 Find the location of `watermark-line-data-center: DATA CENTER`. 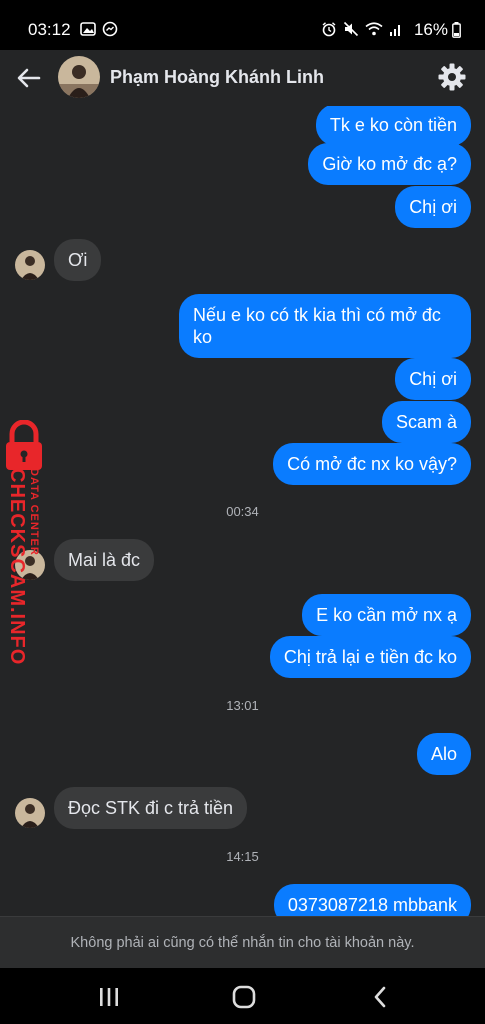

watermark-line-data-center: DATA CENTER is located at coordinates (34, 512).